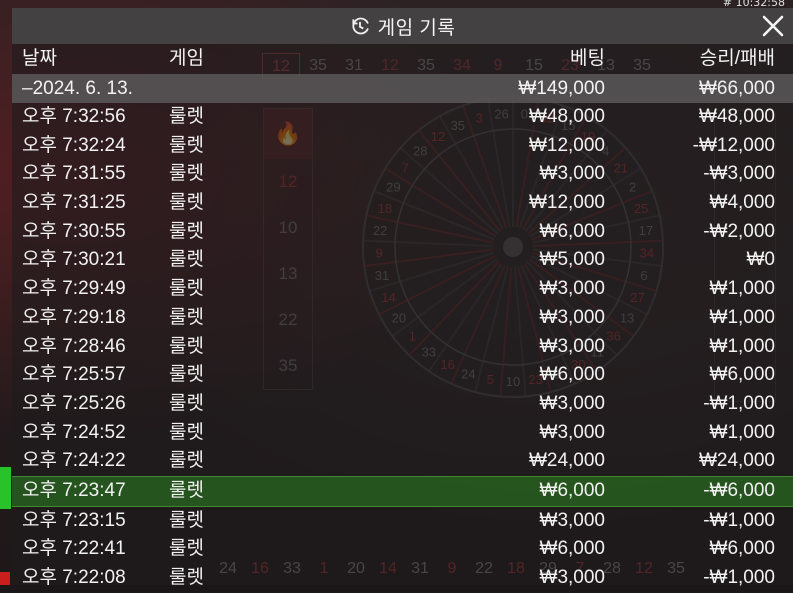 The width and height of the screenshot is (793, 593). Describe the element at coordinates (402, 347) in the screenshot. I see `table-row: 오후 7:28:46 룰렛 ₩3,000 ₩1,000` at that location.